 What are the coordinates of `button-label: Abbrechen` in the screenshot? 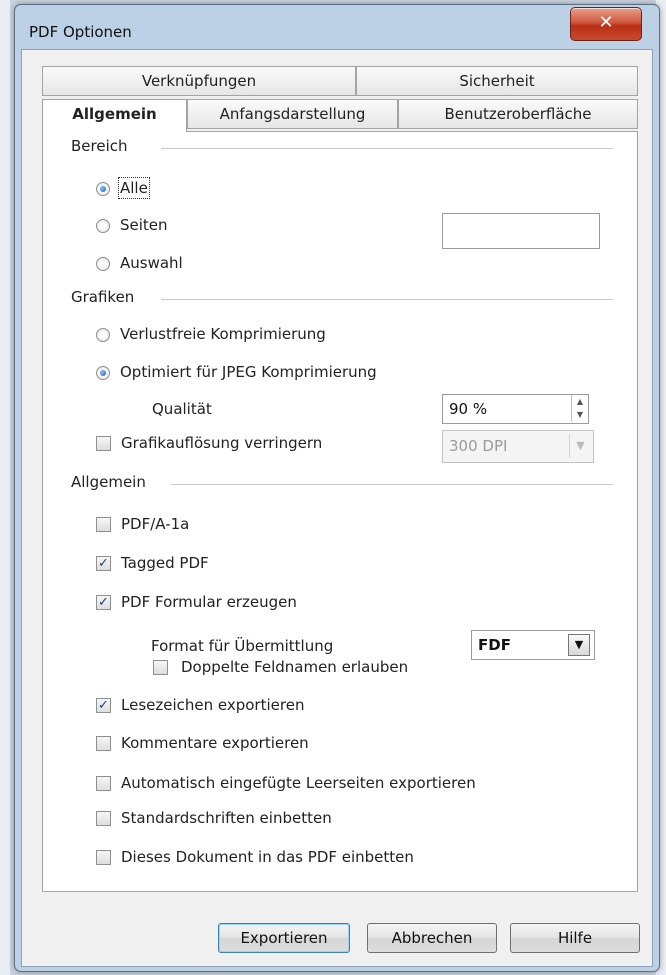 It's located at (432, 938).